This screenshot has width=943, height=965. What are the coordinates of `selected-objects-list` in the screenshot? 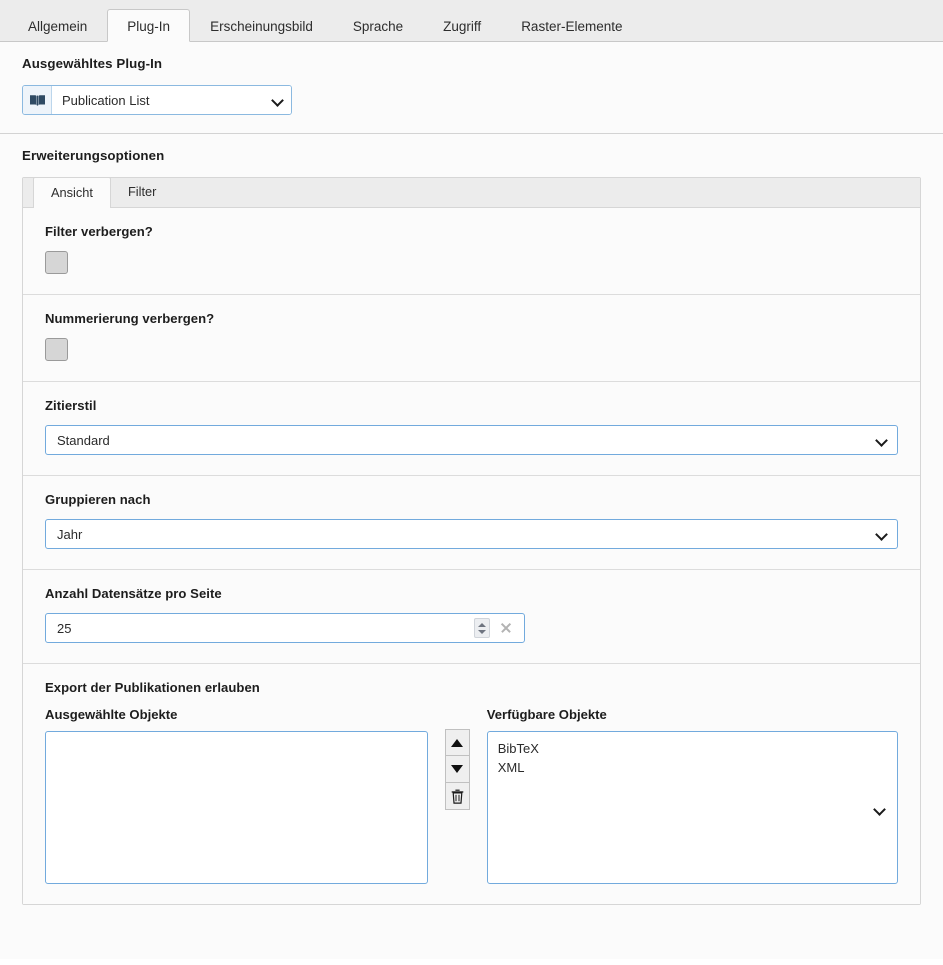 It's located at (236, 807).